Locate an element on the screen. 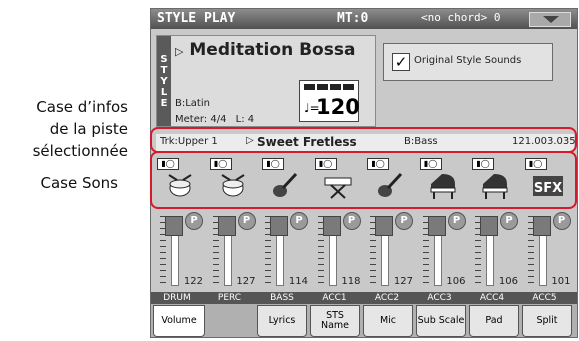 The height and width of the screenshot is (341, 579). style-name: ▷ Meditation Bossa is located at coordinates (265, 50).